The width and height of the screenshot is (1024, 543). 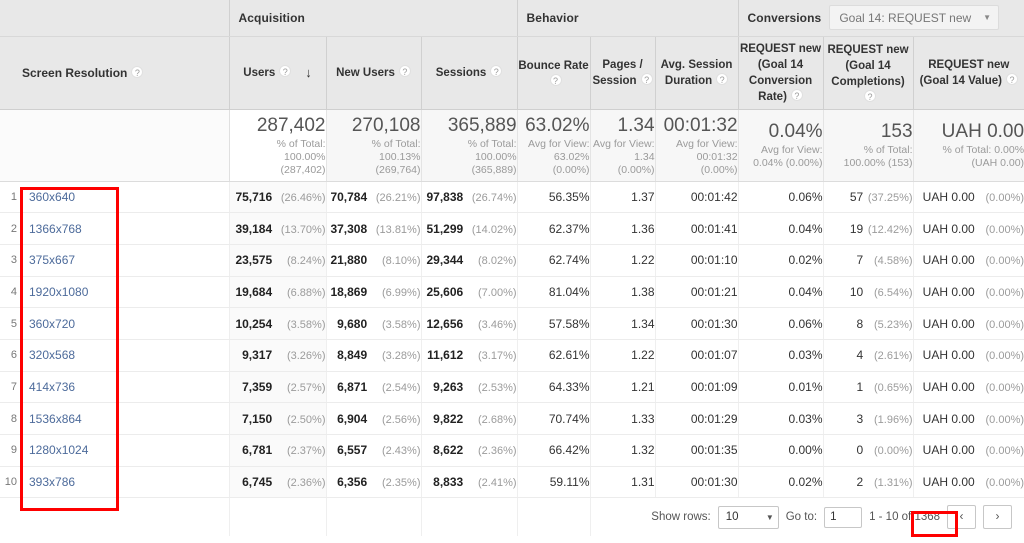 What do you see at coordinates (860, 355) in the screenshot?
I see `goal-completions-value: 4` at bounding box center [860, 355].